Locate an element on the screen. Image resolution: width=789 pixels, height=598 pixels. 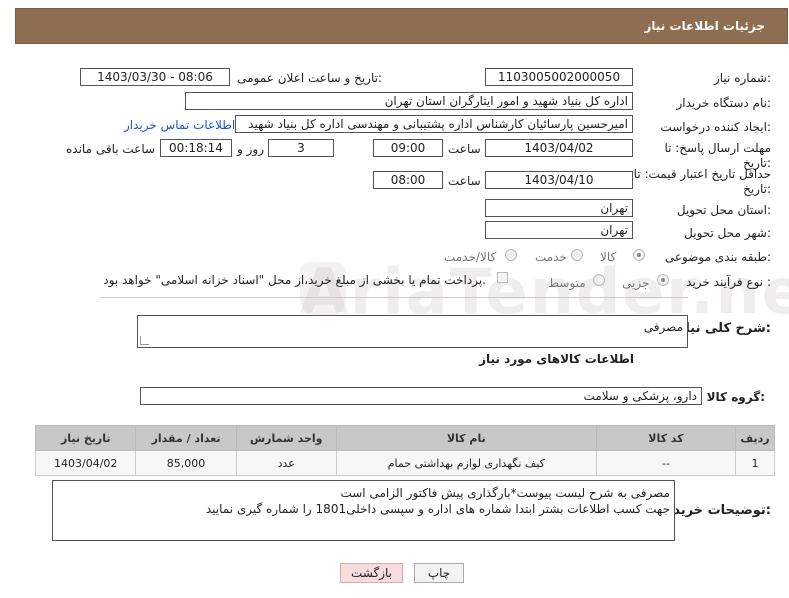
process-radio-medium is located at coordinates (599, 280).